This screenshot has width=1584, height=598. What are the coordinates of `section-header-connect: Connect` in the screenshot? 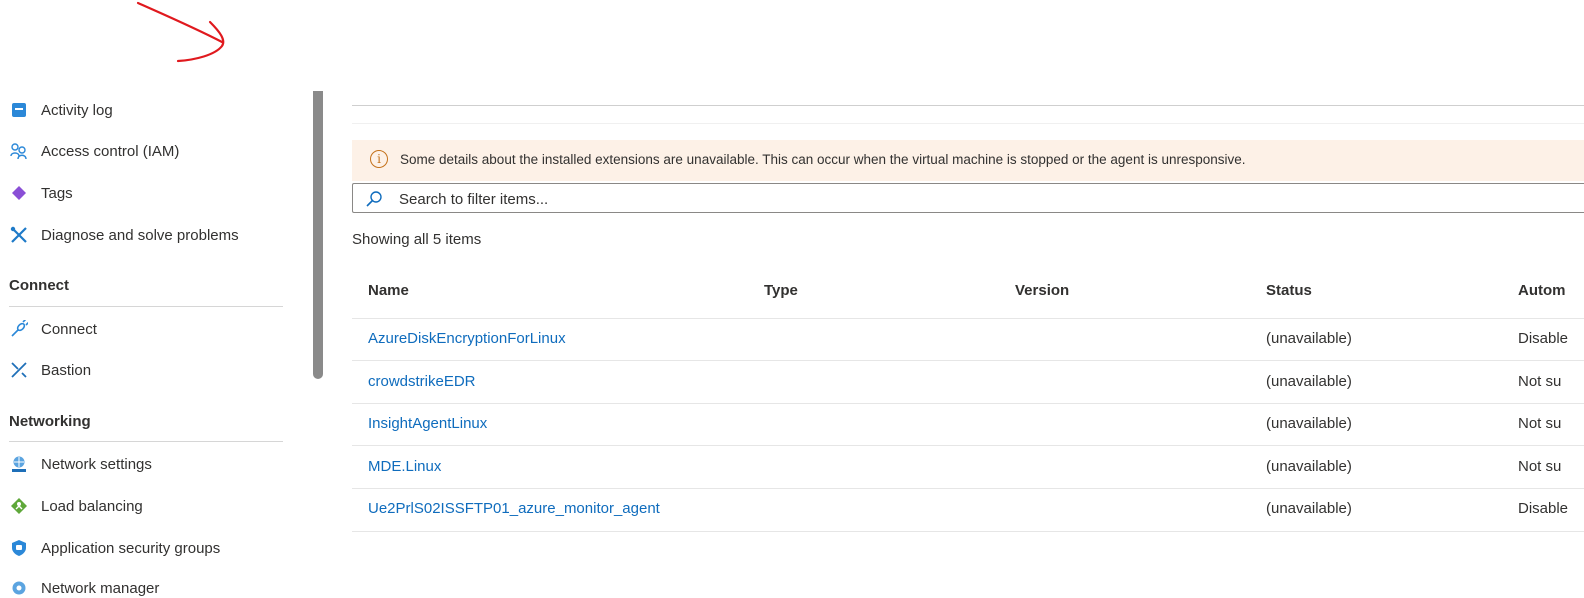 It's located at (39, 285).